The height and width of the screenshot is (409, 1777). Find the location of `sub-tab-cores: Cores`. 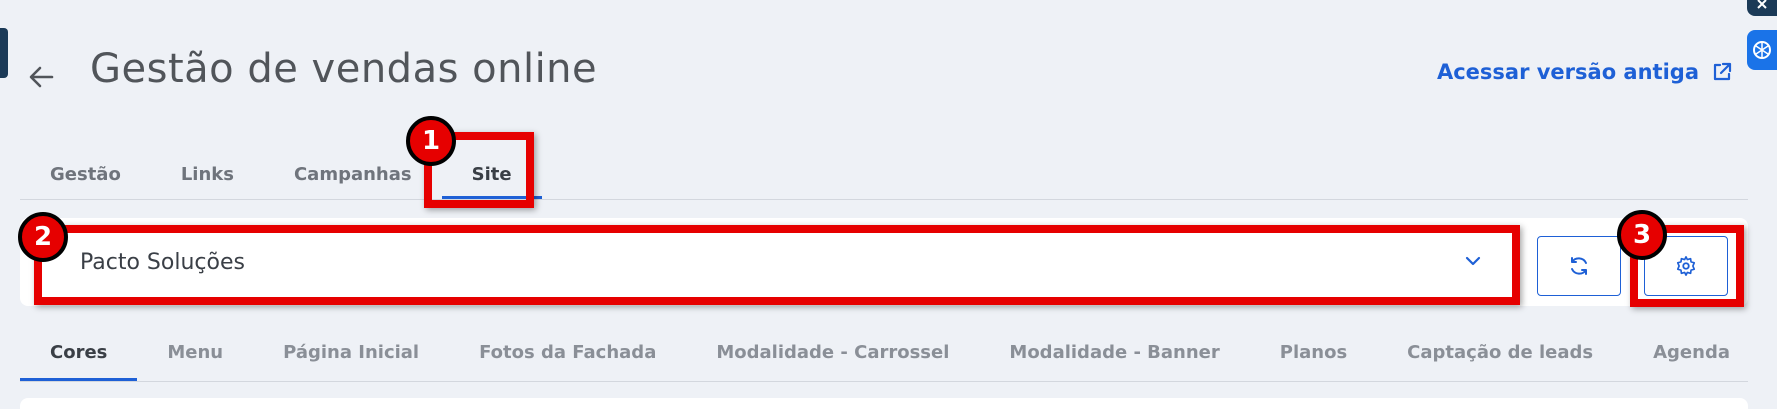

sub-tab-cores: Cores is located at coordinates (79, 356).